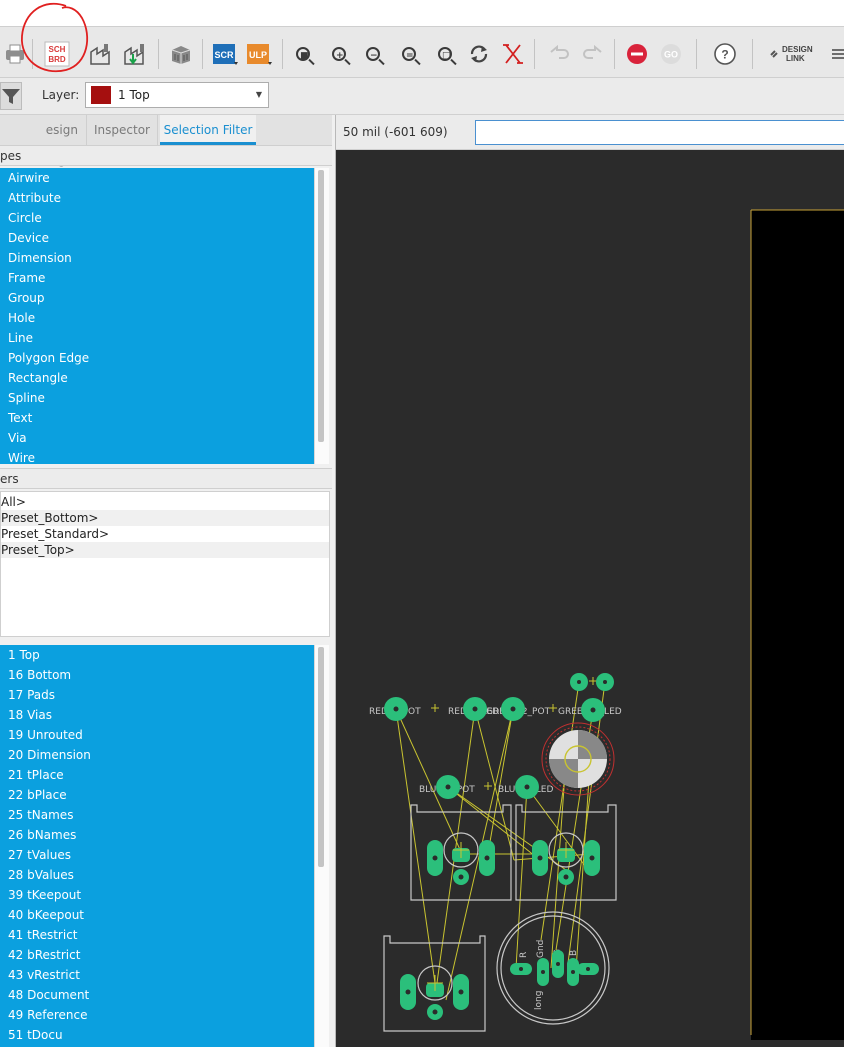 This screenshot has height=1047, width=844. I want to click on tab-selection-filter: Selection Filter, so click(208, 130).